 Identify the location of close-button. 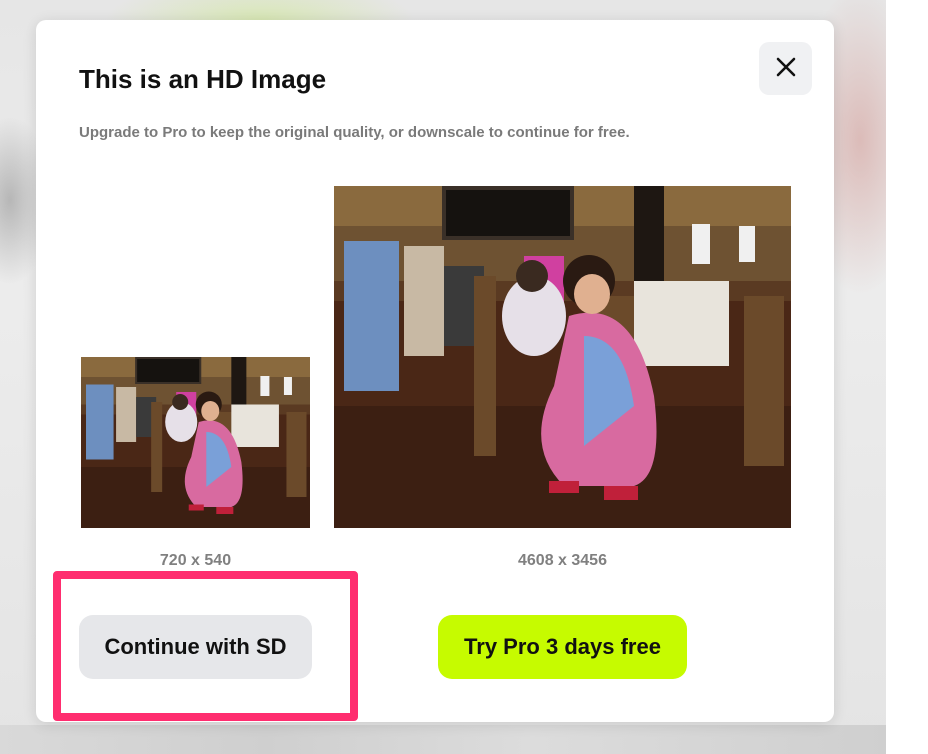
(785, 68).